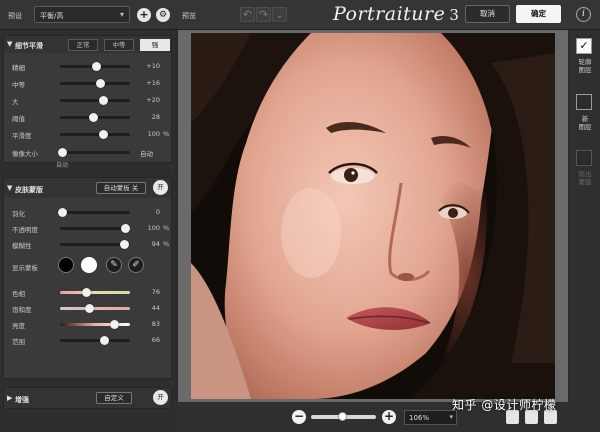  Describe the element at coordinates (15, 102) in the screenshot. I see `slider-label: 大` at that location.